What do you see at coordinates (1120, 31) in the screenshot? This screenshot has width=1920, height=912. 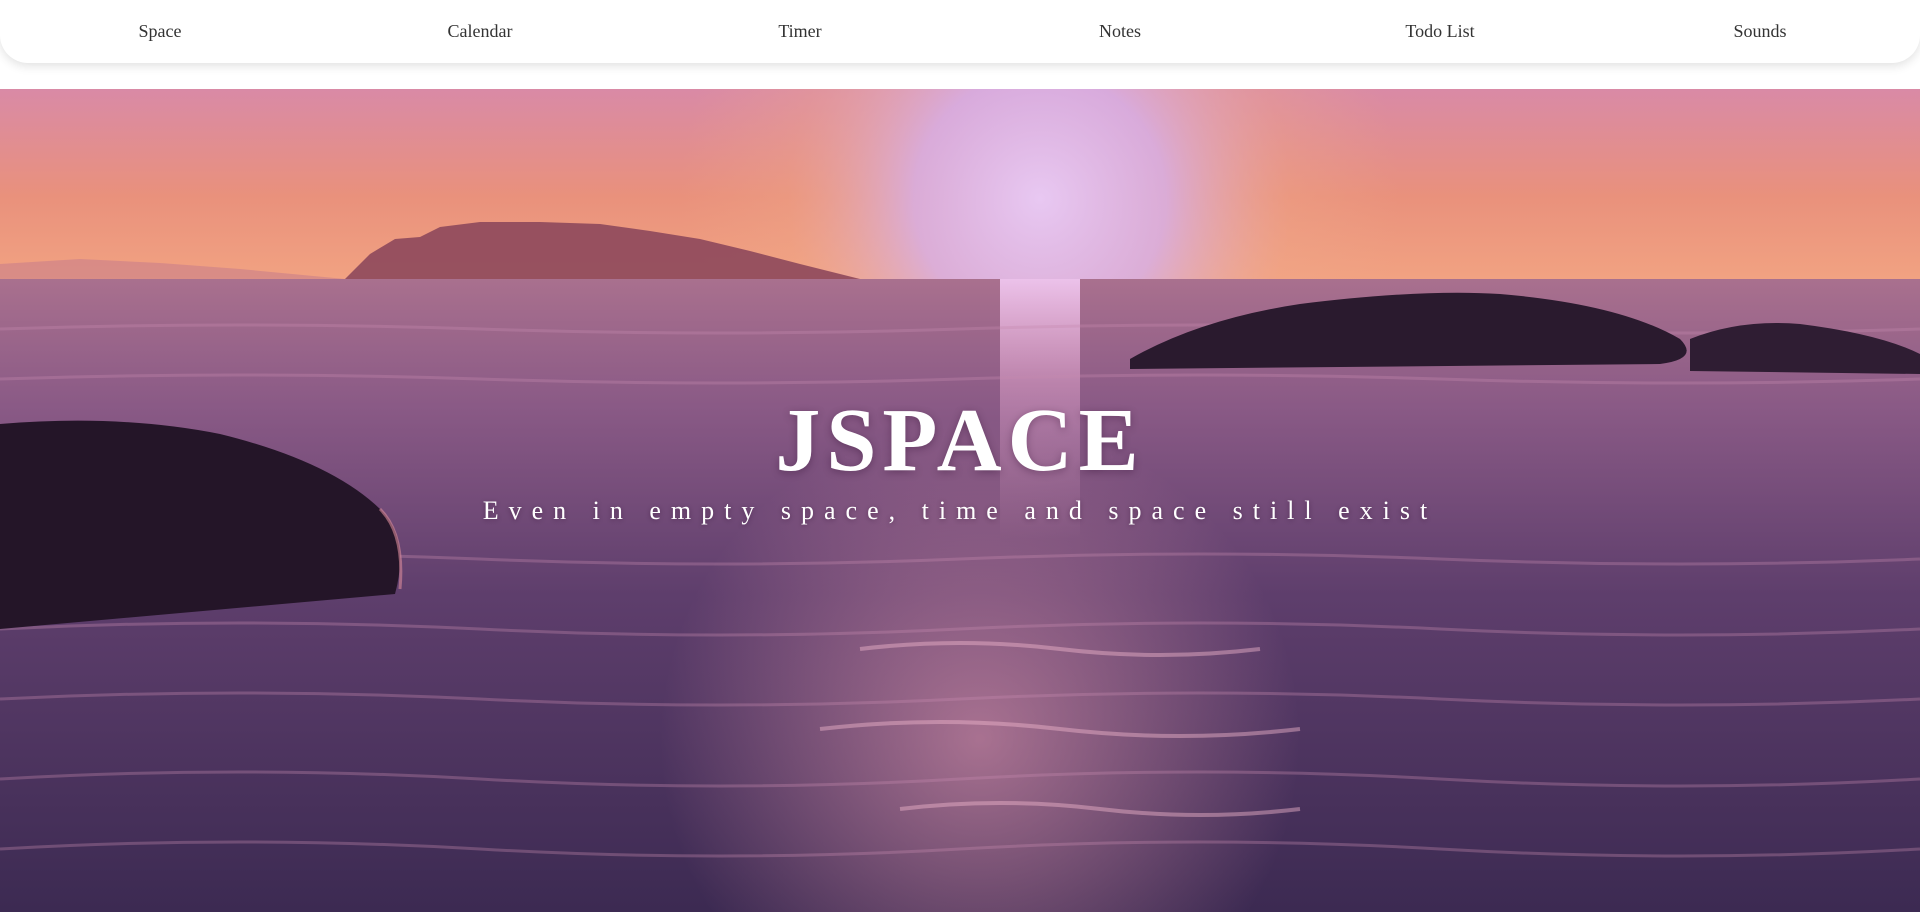 I see `nav-item-notes: Notes` at bounding box center [1120, 31].